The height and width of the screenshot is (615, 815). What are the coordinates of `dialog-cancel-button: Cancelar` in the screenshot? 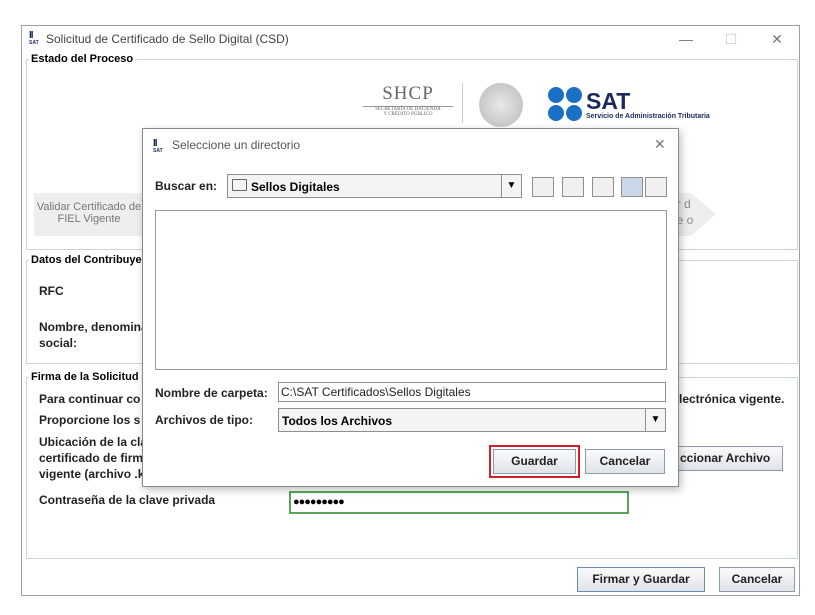 It's located at (625, 461).